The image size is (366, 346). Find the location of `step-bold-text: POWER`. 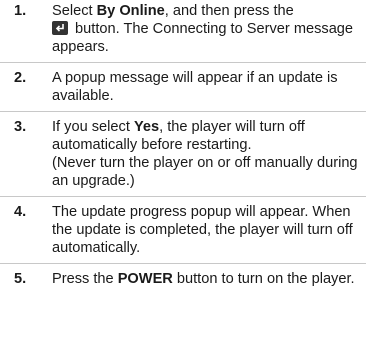

step-bold-text: POWER is located at coordinates (145, 279).